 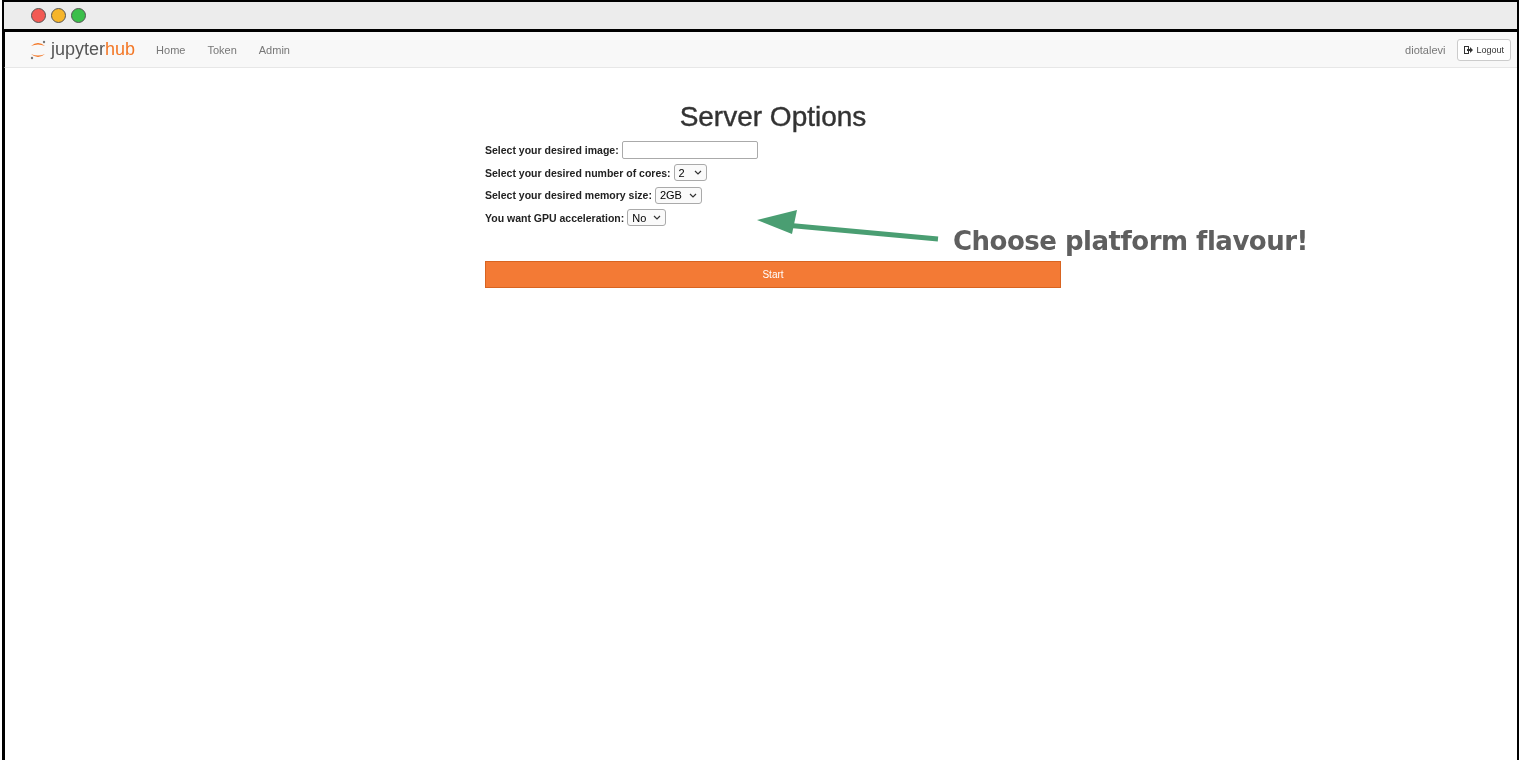 What do you see at coordinates (1469, 49) in the screenshot?
I see `logout-icon` at bounding box center [1469, 49].